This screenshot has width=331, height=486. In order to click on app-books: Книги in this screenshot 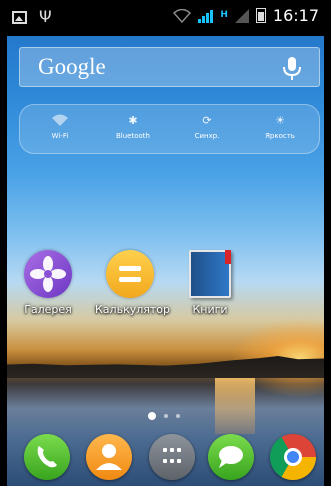, I will do `click(210, 283)`.